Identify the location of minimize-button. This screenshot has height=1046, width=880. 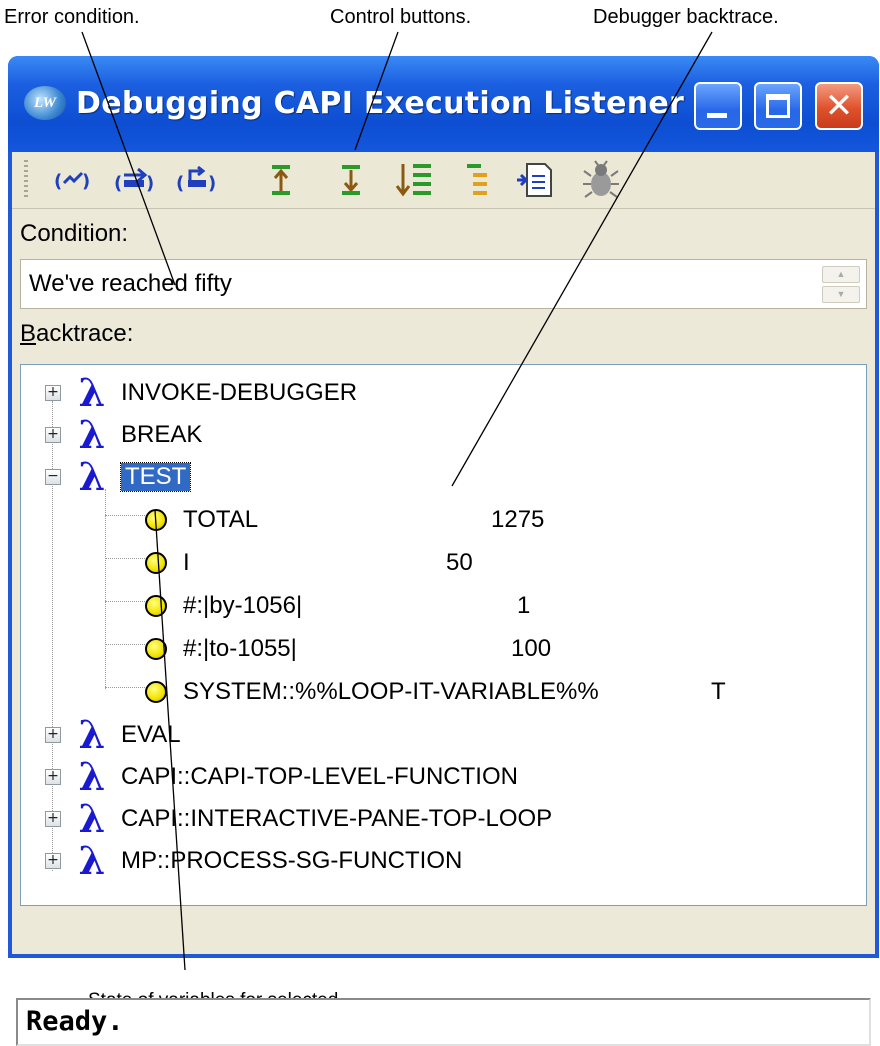
(718, 106).